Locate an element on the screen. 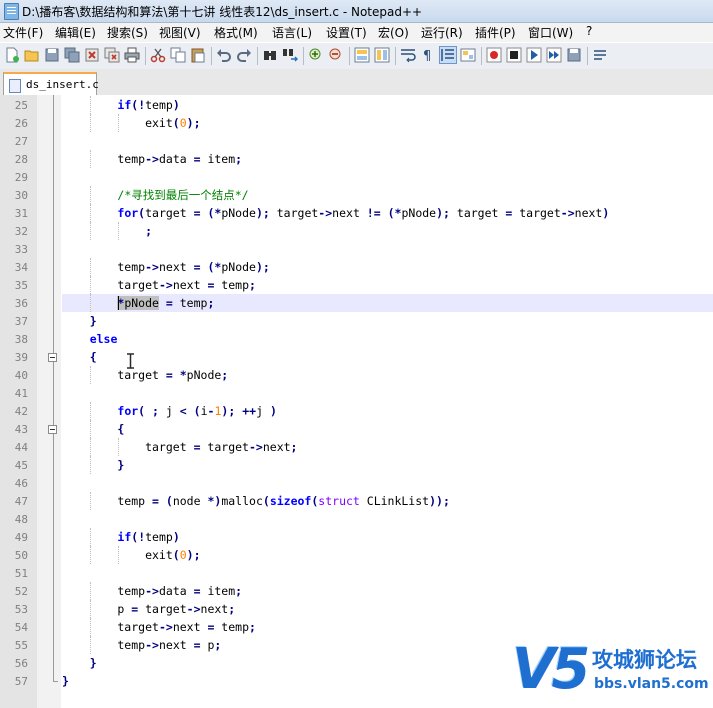  stop-record-icon is located at coordinates (514, 55).